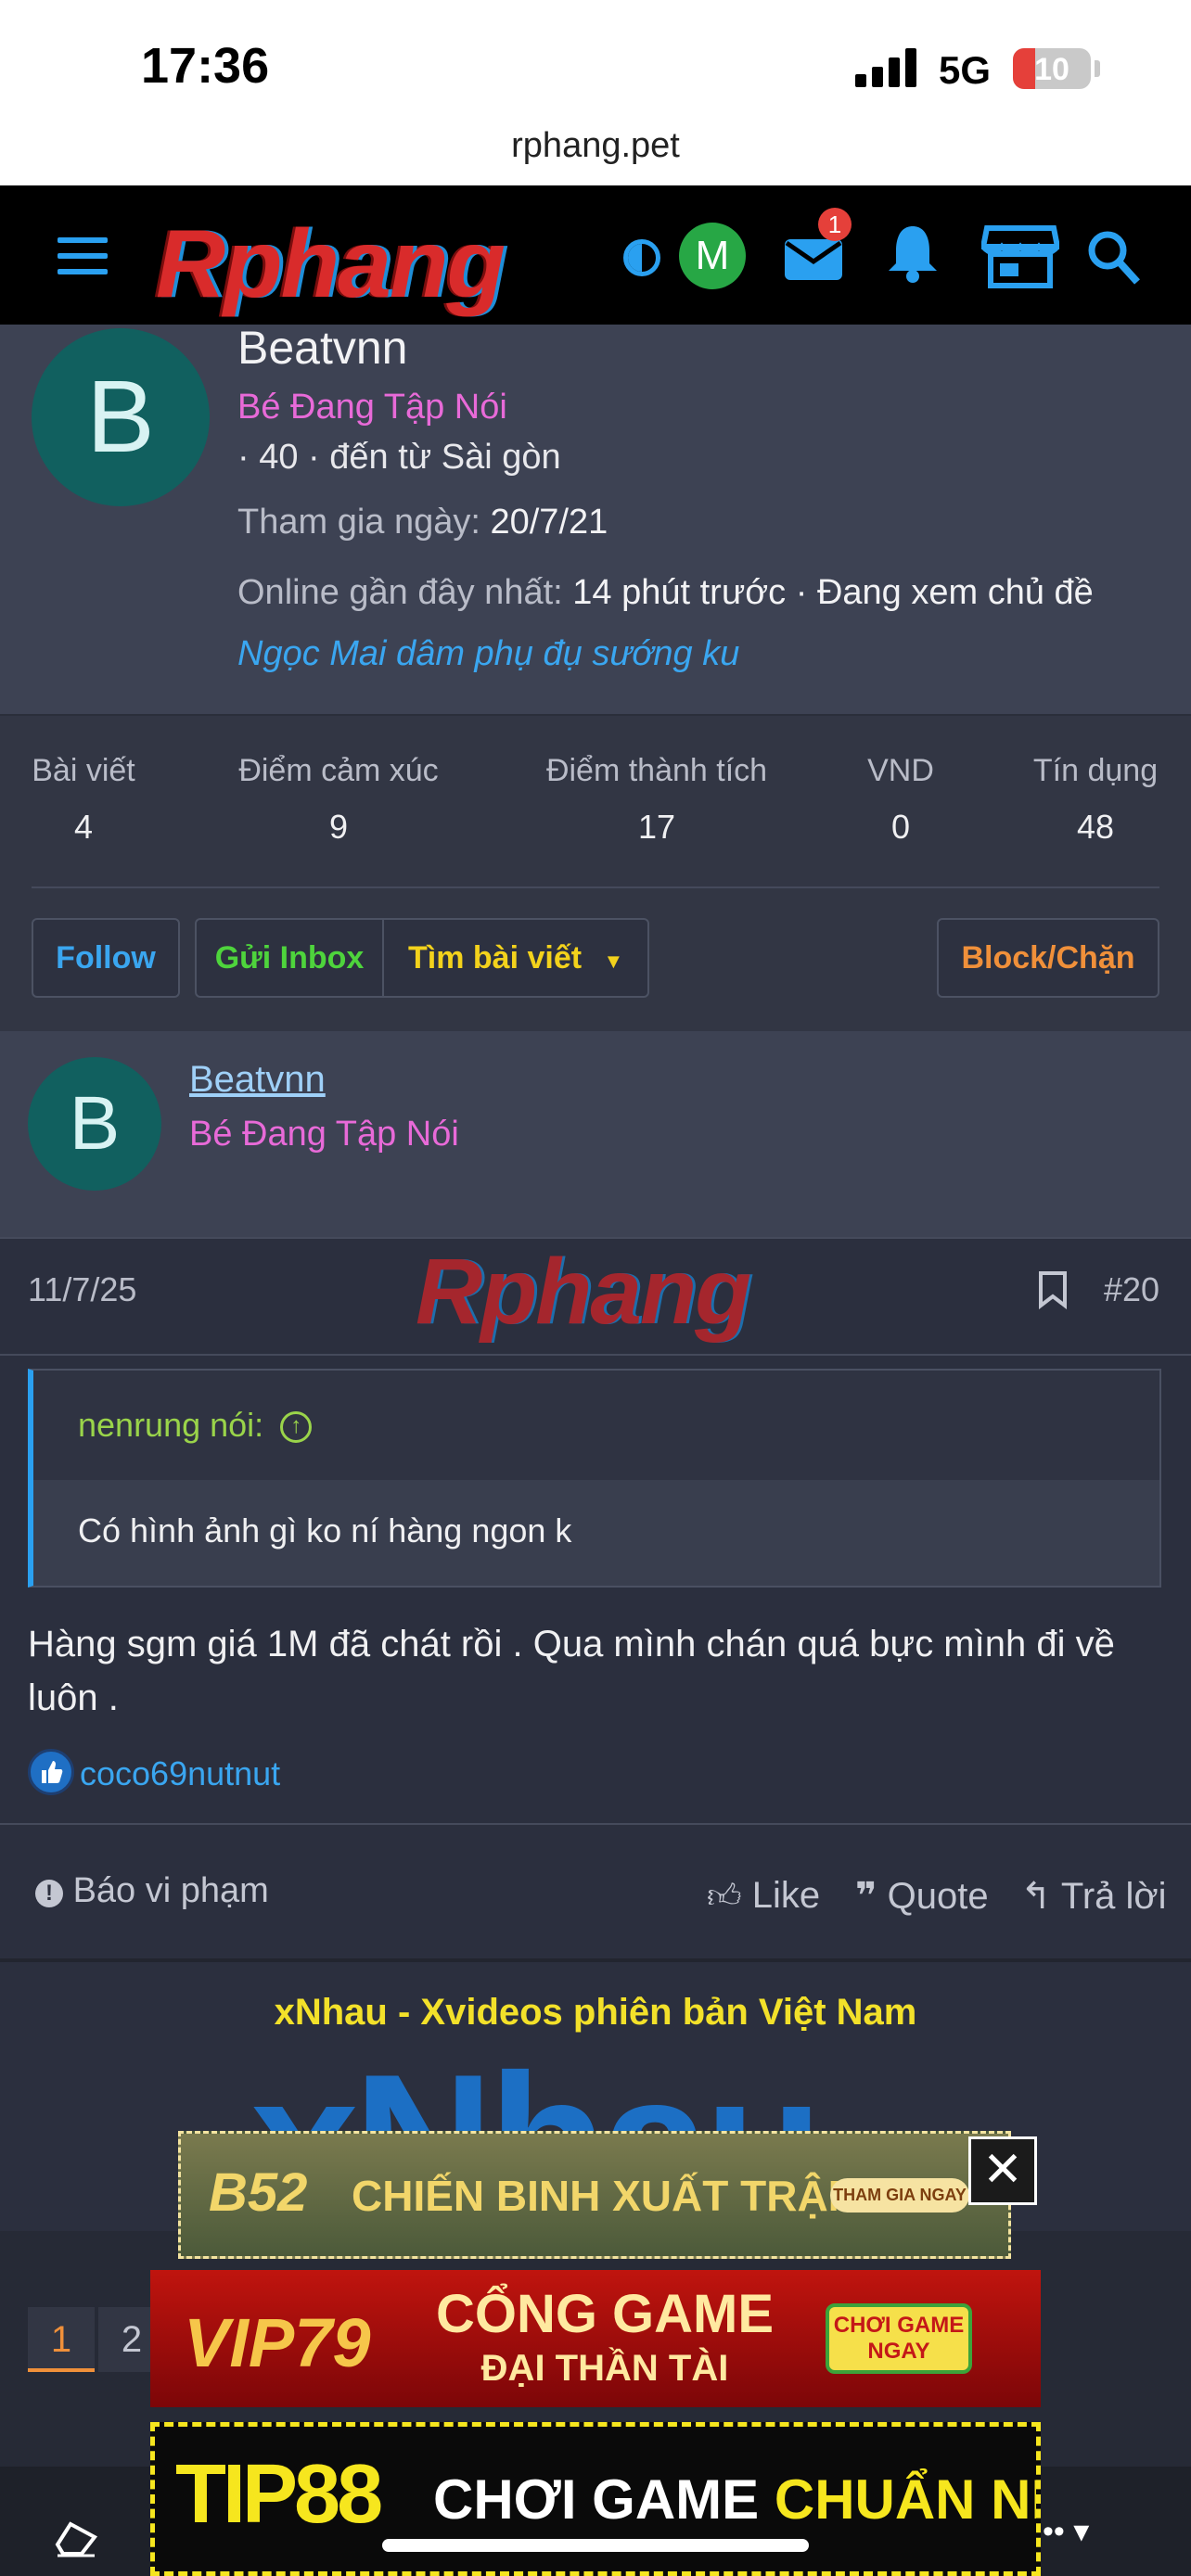 The width and height of the screenshot is (1191, 2576). I want to click on top-navbar: Rphang M, so click(595, 255).